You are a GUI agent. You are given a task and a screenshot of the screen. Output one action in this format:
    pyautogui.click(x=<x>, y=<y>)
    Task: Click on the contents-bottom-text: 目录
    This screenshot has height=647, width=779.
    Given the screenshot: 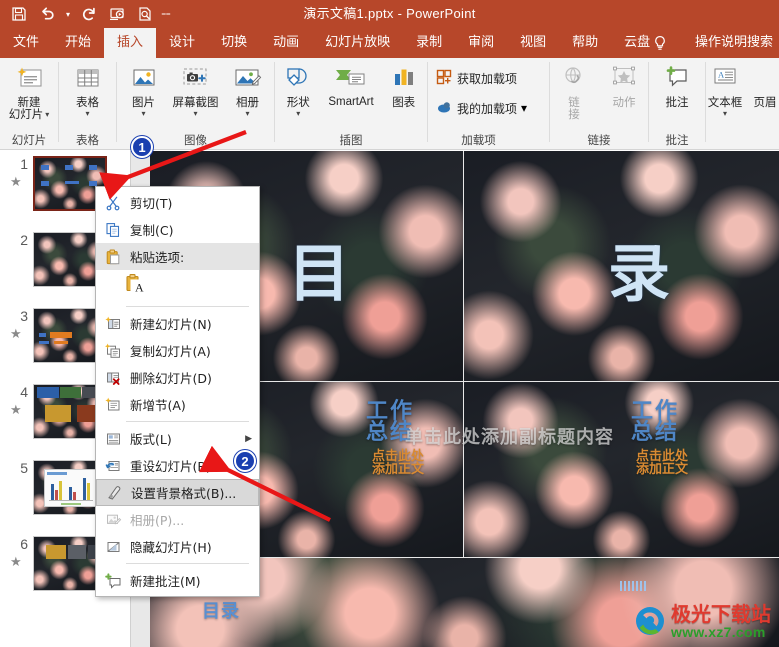 What is the action you would take?
    pyautogui.click(x=221, y=611)
    